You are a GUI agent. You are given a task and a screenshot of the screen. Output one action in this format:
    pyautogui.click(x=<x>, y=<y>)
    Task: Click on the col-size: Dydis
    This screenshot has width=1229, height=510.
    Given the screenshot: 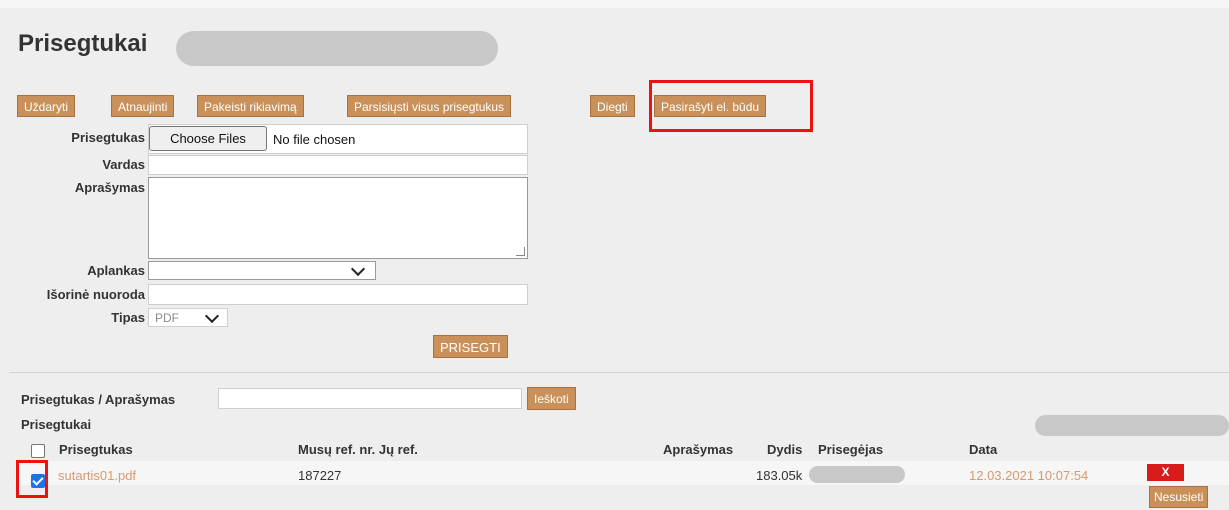 What is the action you would take?
    pyautogui.click(x=784, y=449)
    